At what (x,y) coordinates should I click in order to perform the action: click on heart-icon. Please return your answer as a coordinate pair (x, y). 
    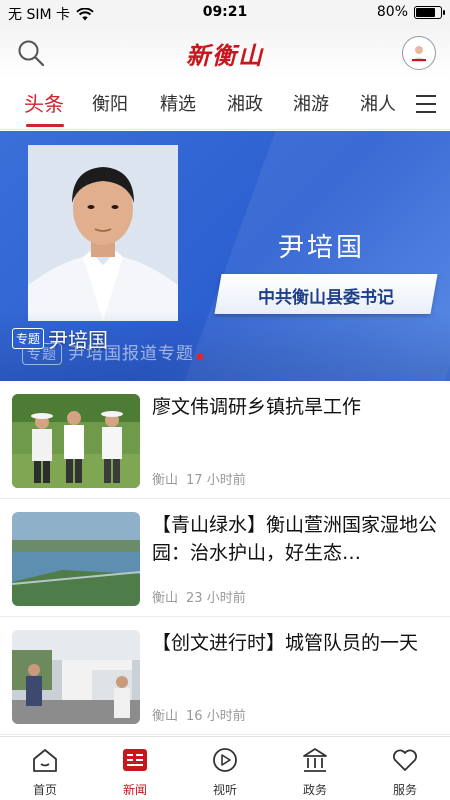
    Looking at the image, I should click on (405, 760).